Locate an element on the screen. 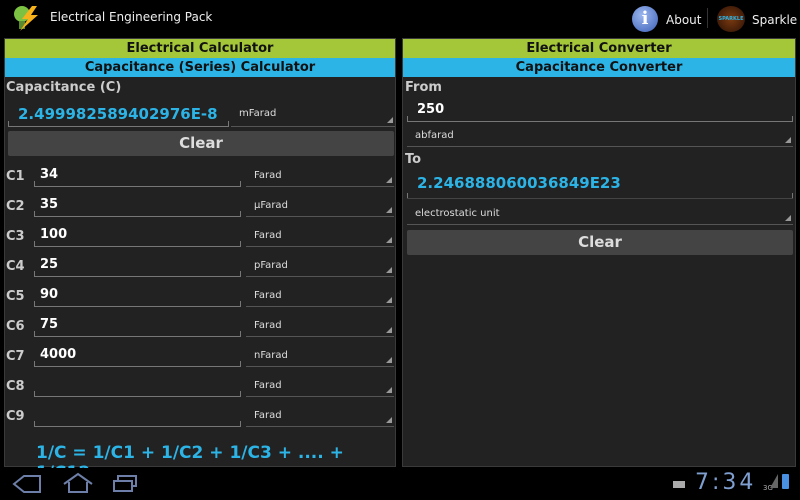 Image resolution: width=800 pixels, height=500 pixels. capacitor-row: C8 Farad is located at coordinates (200, 386).